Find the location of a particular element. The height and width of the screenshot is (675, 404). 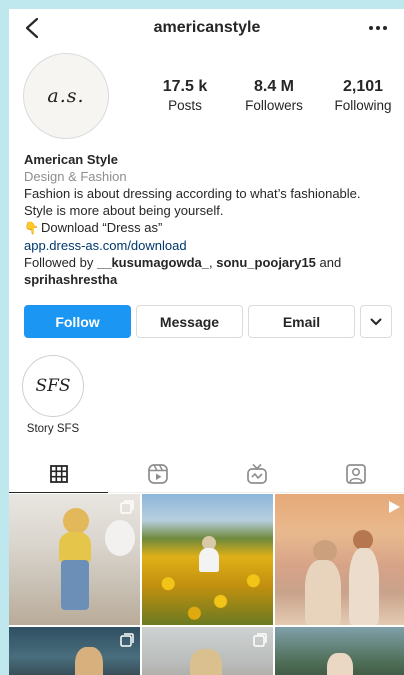

tagged-icon is located at coordinates (355, 473).